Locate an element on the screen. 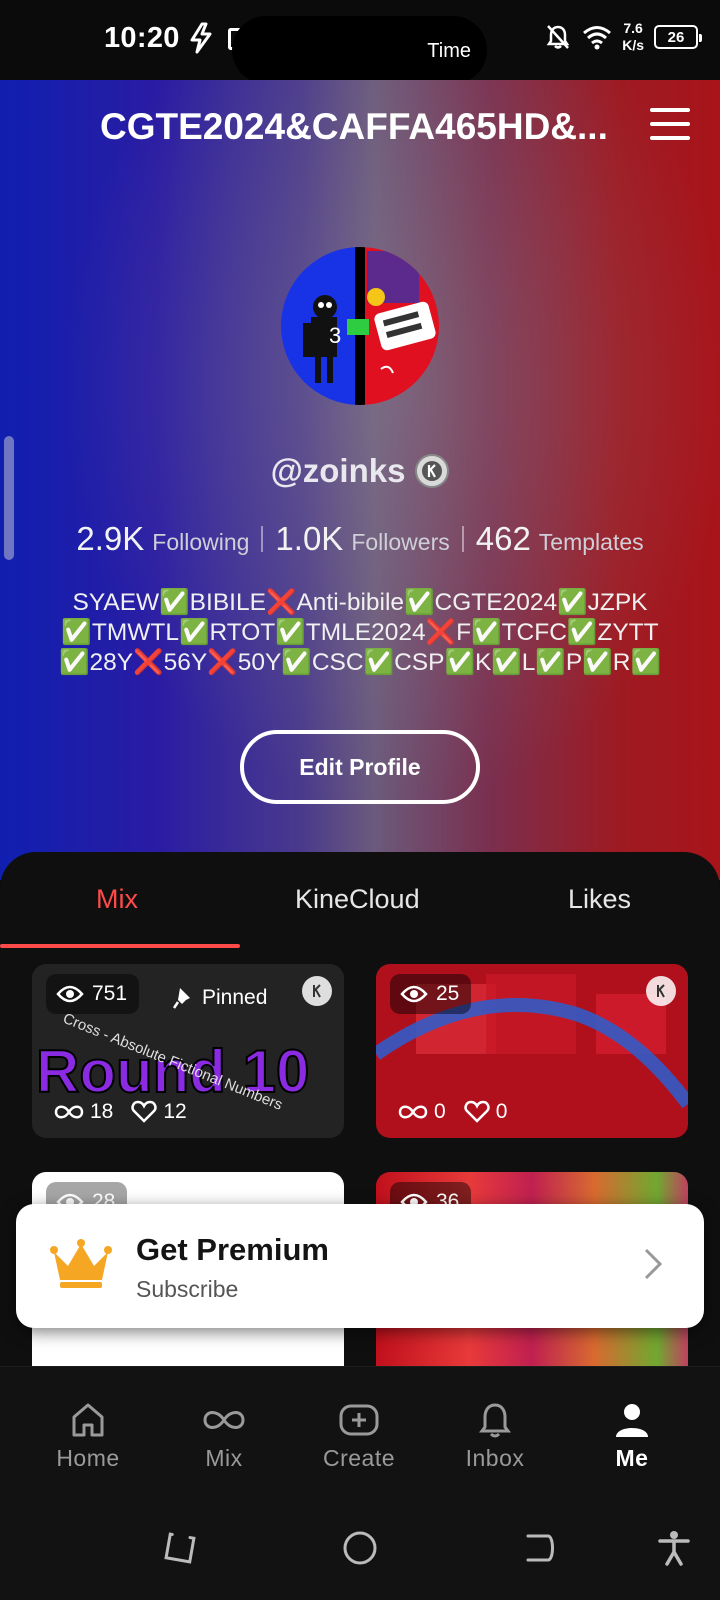 The height and width of the screenshot is (1600, 720). accessibility-icon is located at coordinates (674, 1548).